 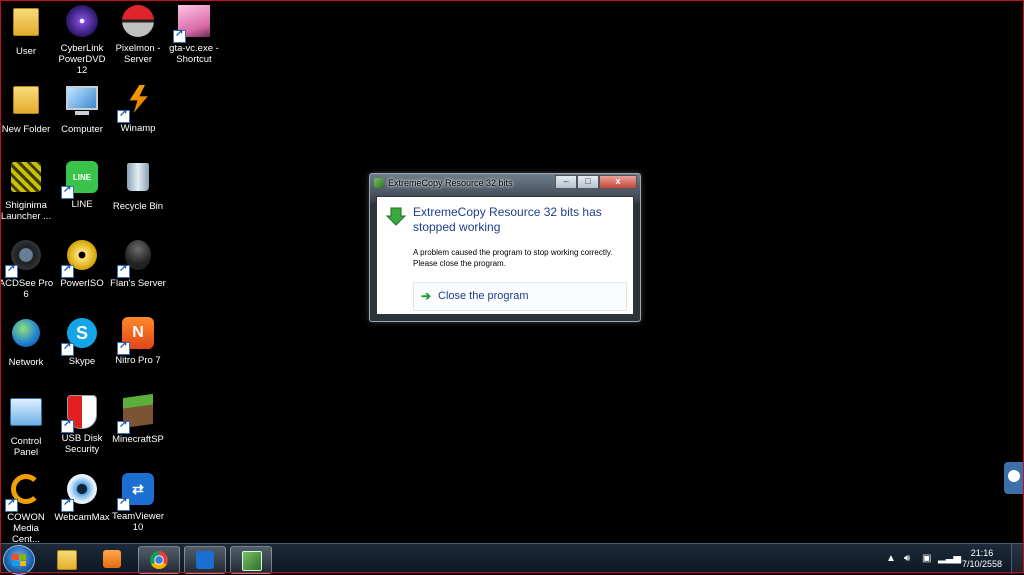 I want to click on dialog-titlebar: ExtremeCopy Resource 32 bits – □ x, so click(x=505, y=183).